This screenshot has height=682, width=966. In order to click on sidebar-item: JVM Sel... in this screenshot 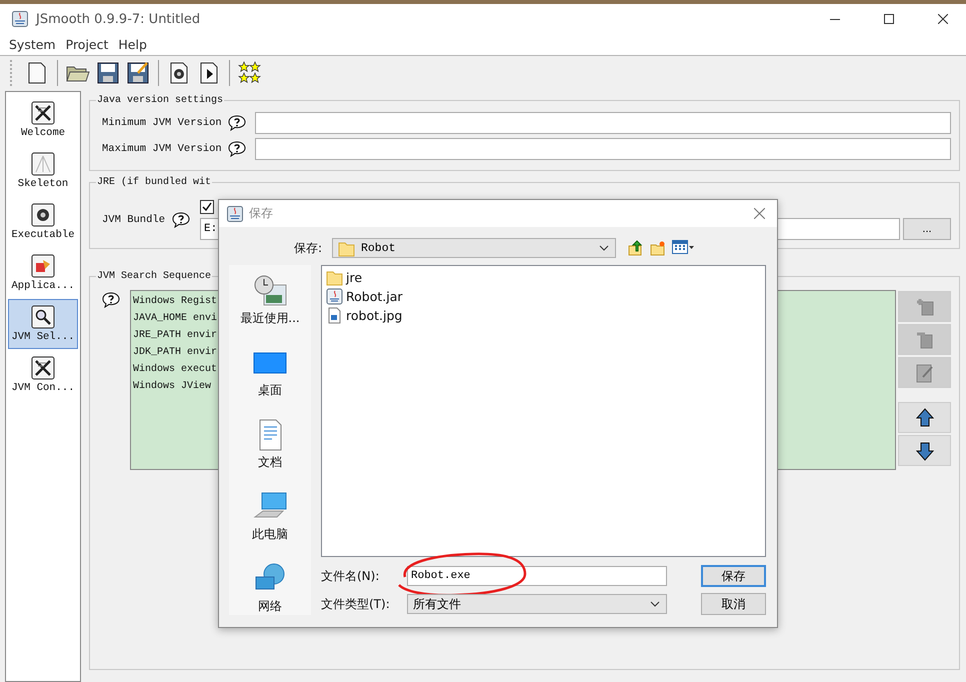, I will do `click(43, 324)`.